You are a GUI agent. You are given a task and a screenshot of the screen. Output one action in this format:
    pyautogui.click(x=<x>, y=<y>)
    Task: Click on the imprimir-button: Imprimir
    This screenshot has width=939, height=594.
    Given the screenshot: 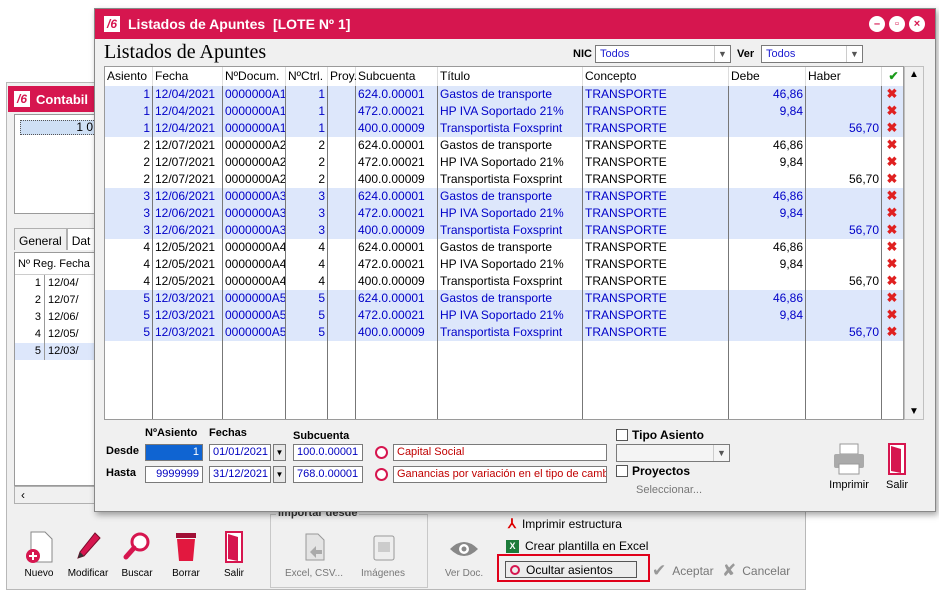 What is the action you would take?
    pyautogui.click(x=849, y=466)
    